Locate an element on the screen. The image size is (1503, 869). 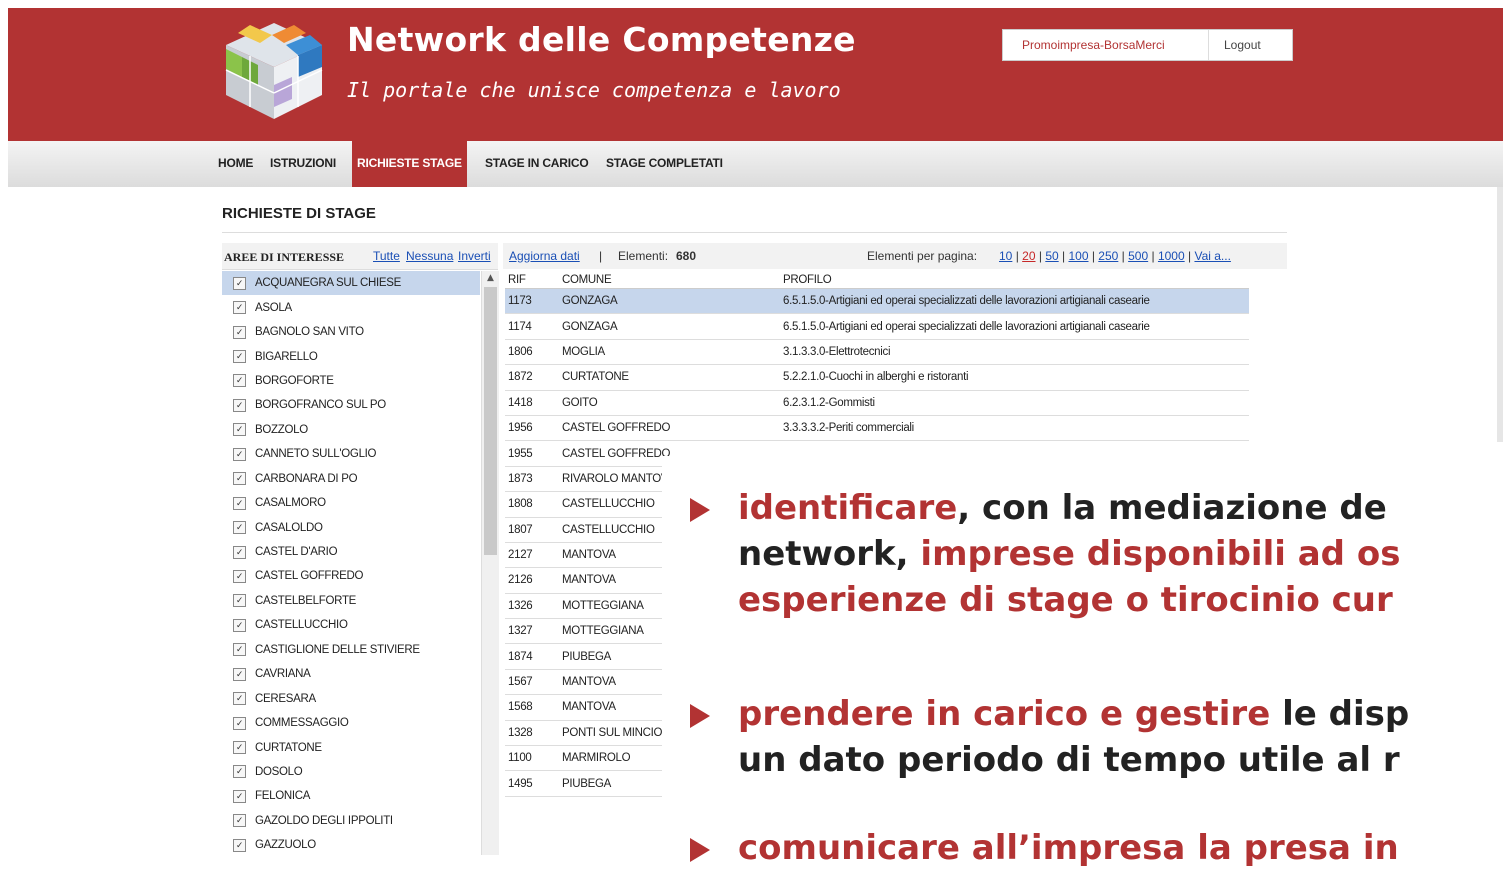
per-page-option: 250 is located at coordinates (1108, 256).